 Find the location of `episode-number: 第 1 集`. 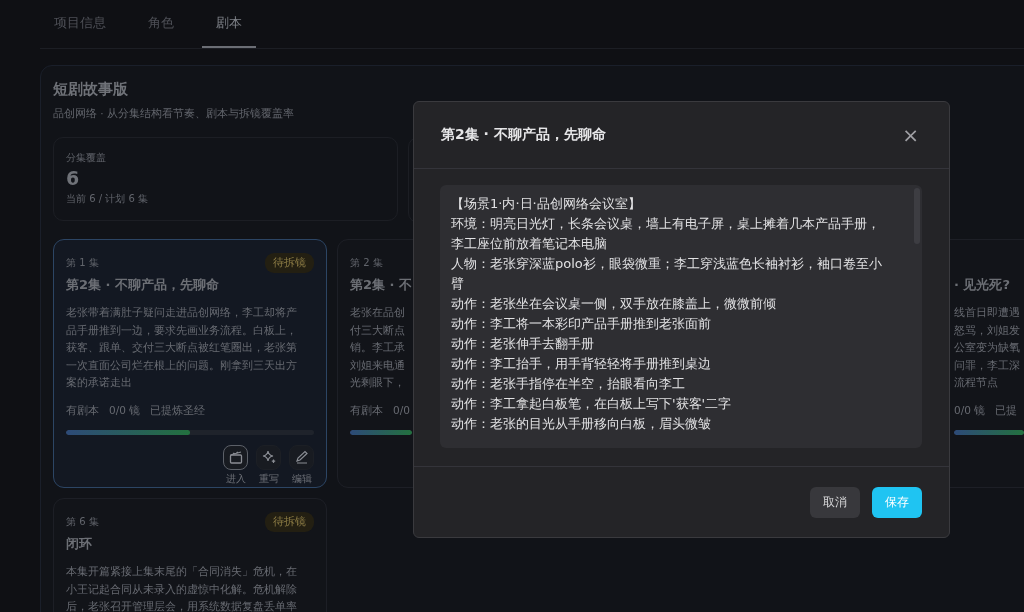

episode-number: 第 1 集 is located at coordinates (82, 263).